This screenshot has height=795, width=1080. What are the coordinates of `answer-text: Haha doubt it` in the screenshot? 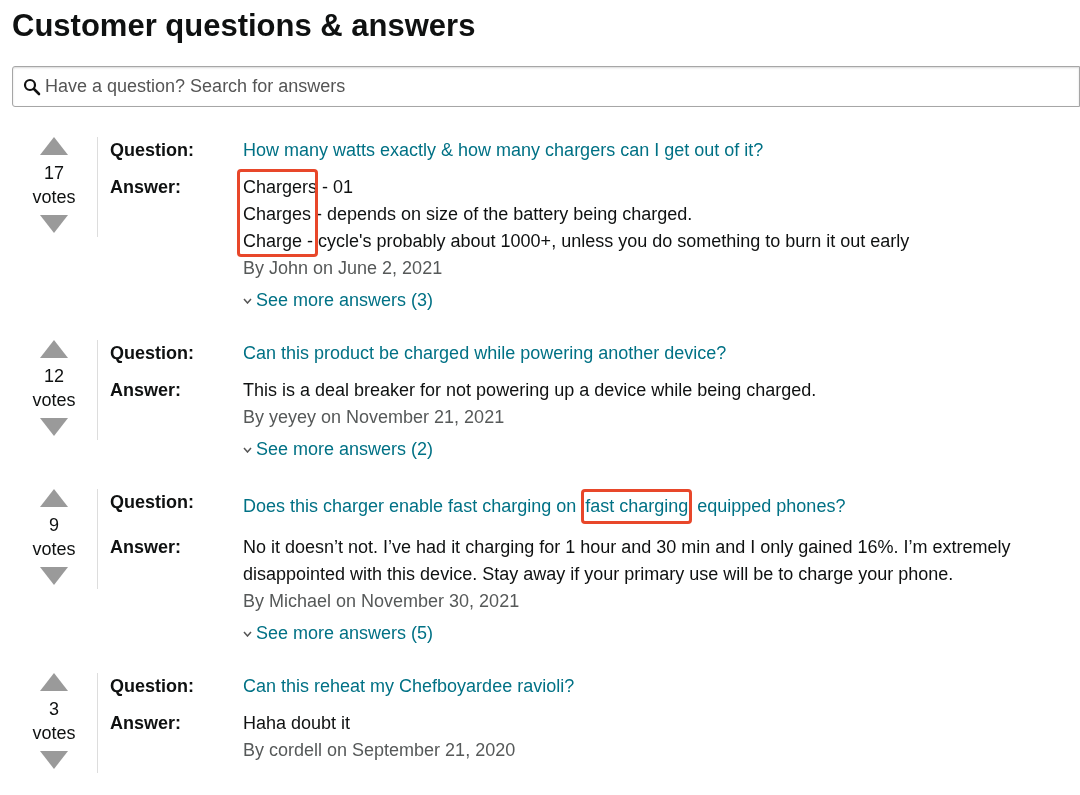 It's located at (297, 723).